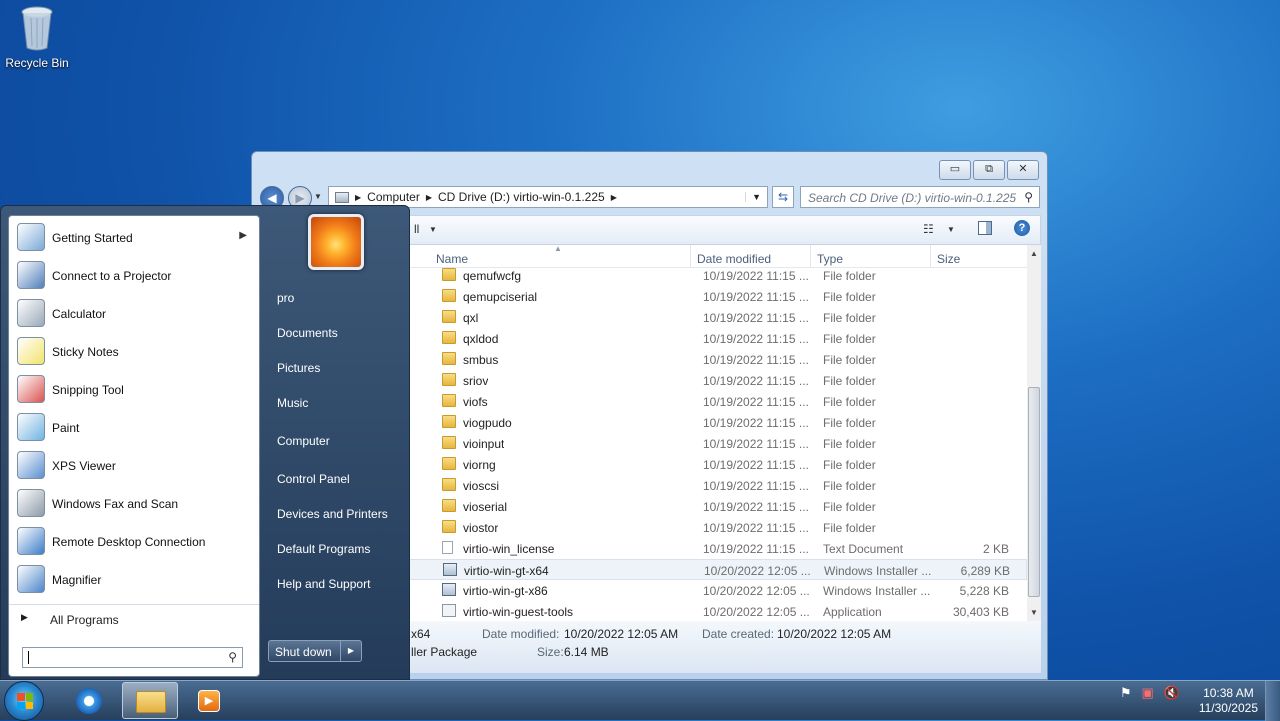 The height and width of the screenshot is (721, 1280). I want to click on start-right-item-documents: Documents, so click(307, 333).